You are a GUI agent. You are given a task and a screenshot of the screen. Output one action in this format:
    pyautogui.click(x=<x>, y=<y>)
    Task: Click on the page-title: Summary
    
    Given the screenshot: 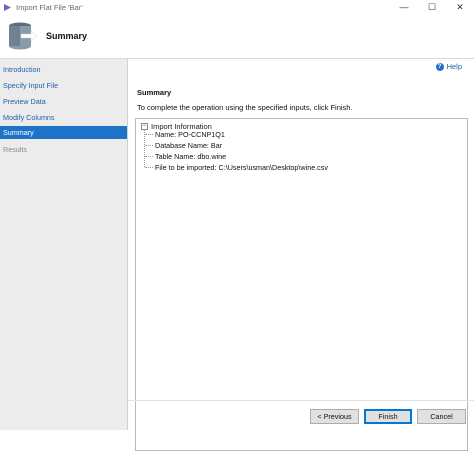 What is the action you would take?
    pyautogui.click(x=67, y=36)
    